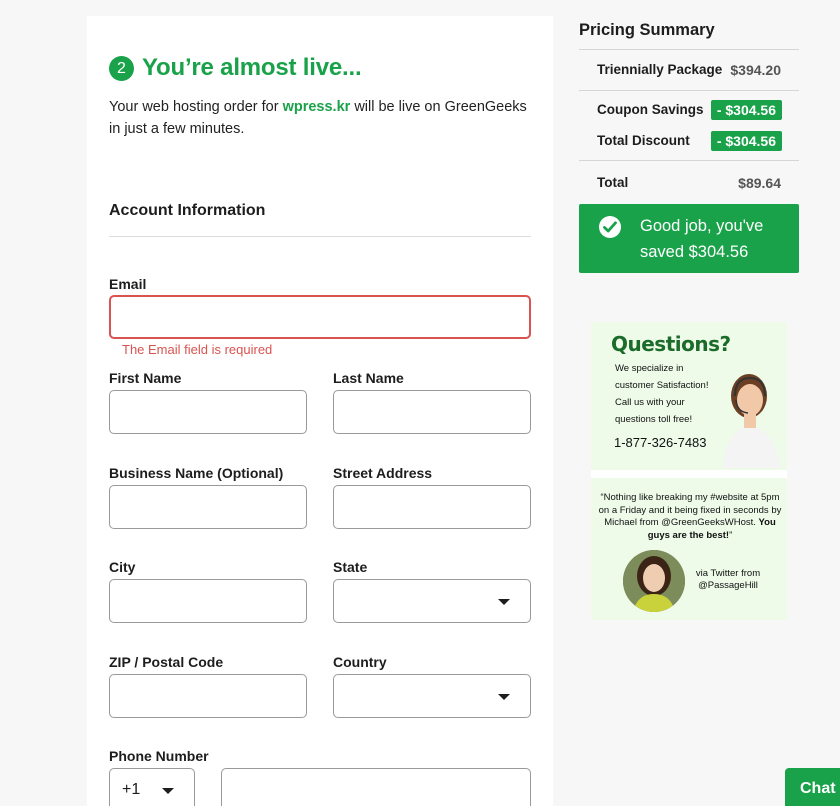 The image size is (840, 806). What do you see at coordinates (613, 182) in the screenshot?
I see `total-label: Total` at bounding box center [613, 182].